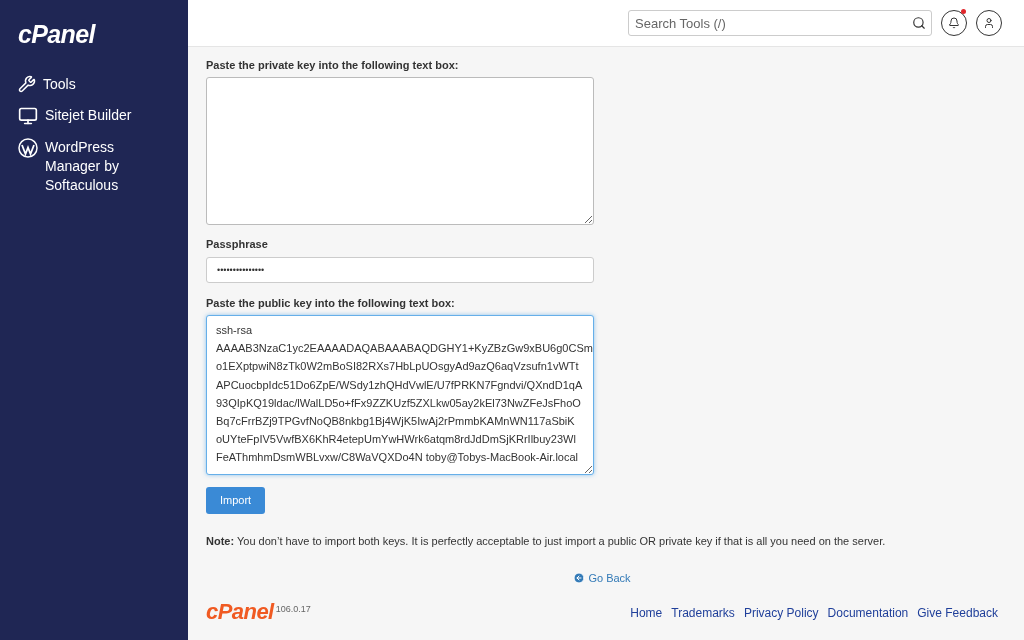  Describe the element at coordinates (236, 500) in the screenshot. I see `import-button: Import` at that location.